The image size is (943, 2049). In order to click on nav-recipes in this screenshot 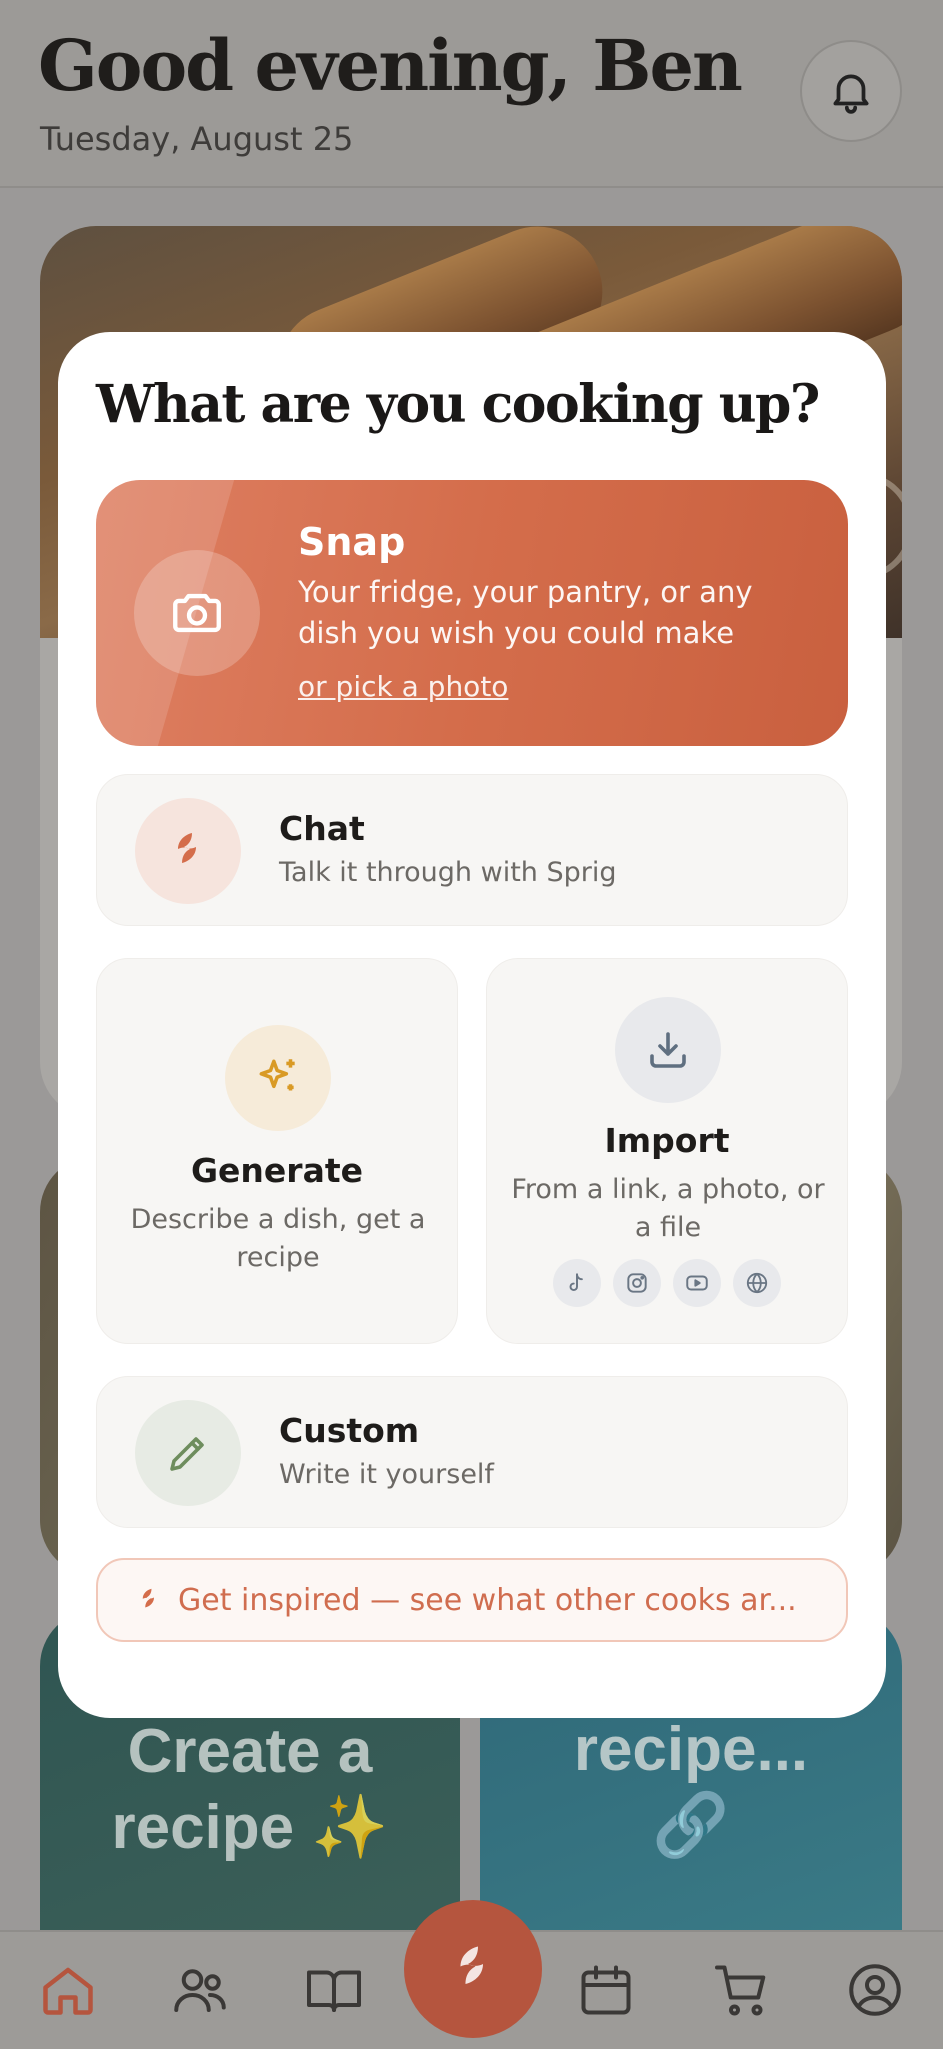, I will do `click(334, 1990)`.